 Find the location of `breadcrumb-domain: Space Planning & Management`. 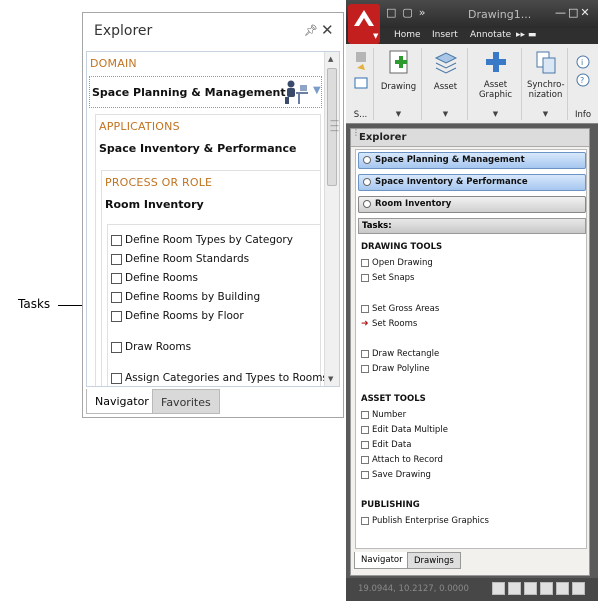

breadcrumb-domain: Space Planning & Management is located at coordinates (472, 160).